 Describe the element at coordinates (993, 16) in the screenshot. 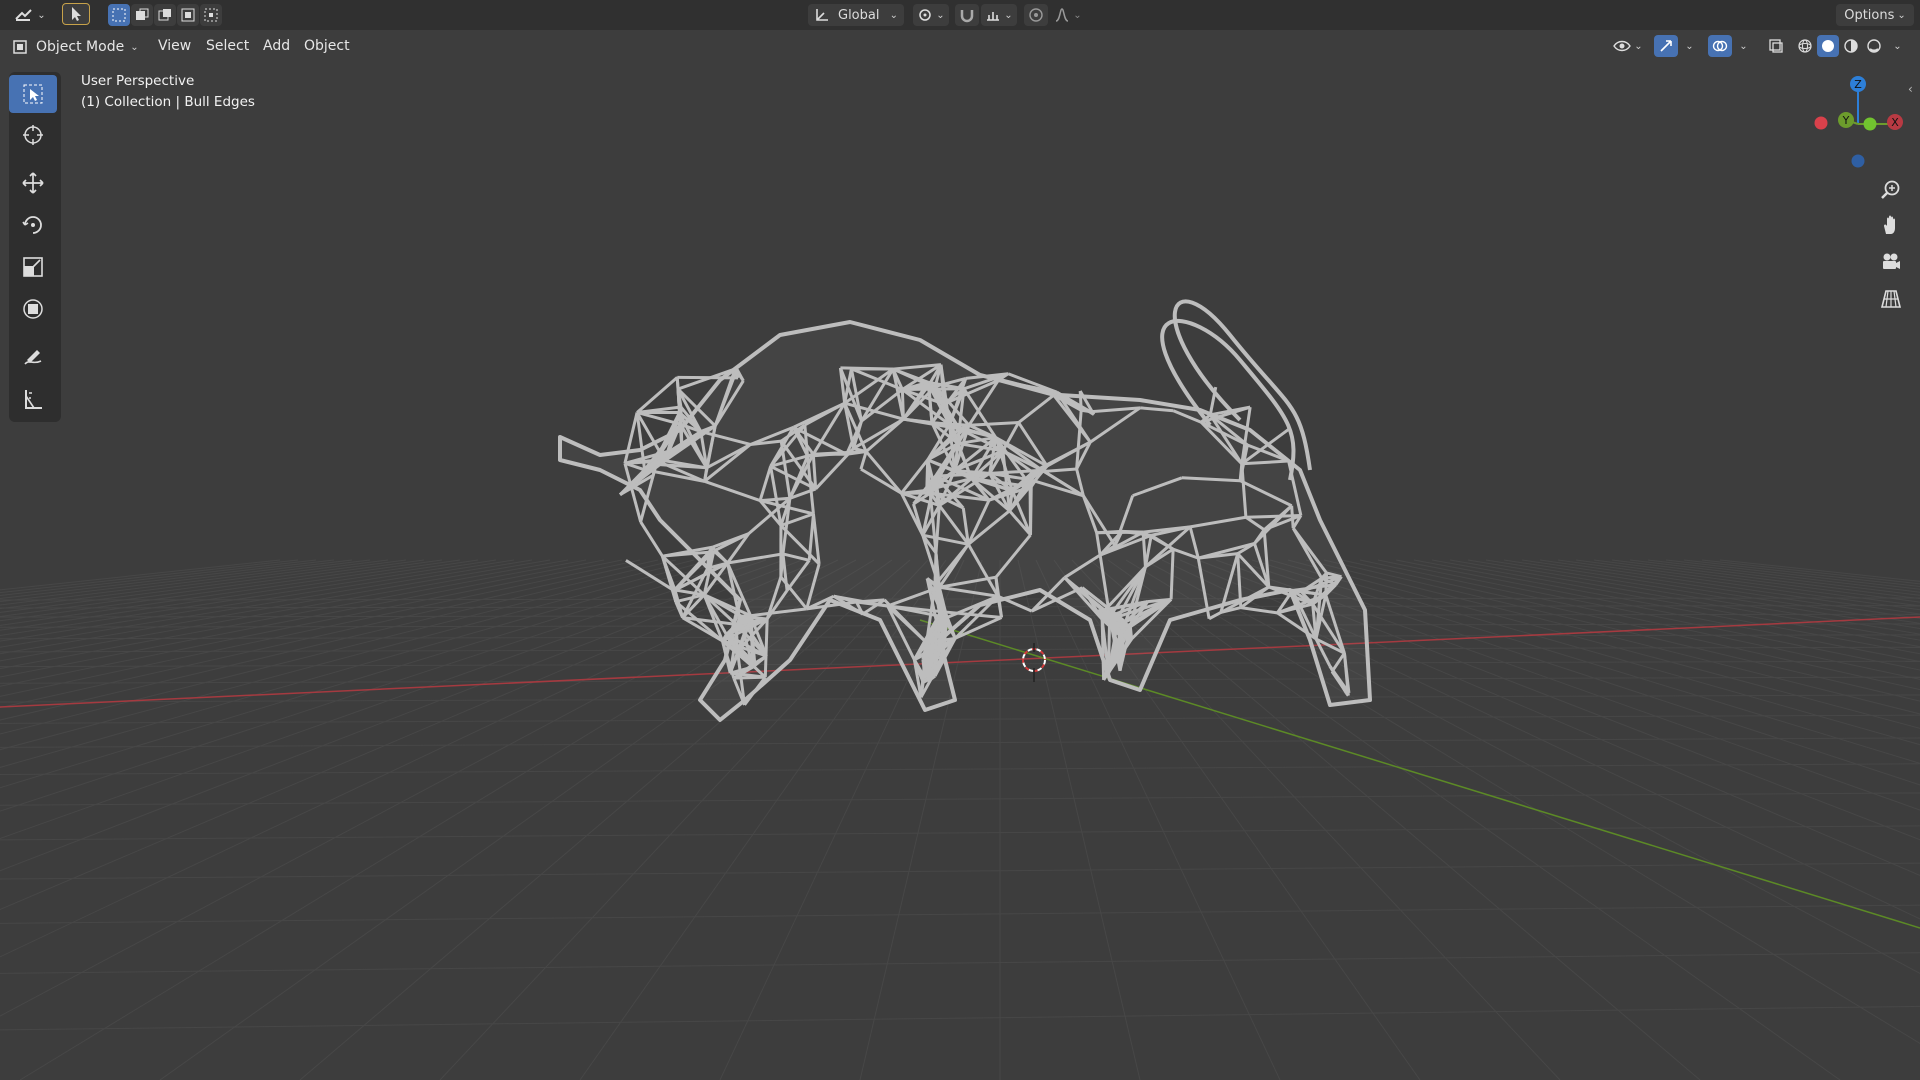

I see `snap-increment-icon` at that location.